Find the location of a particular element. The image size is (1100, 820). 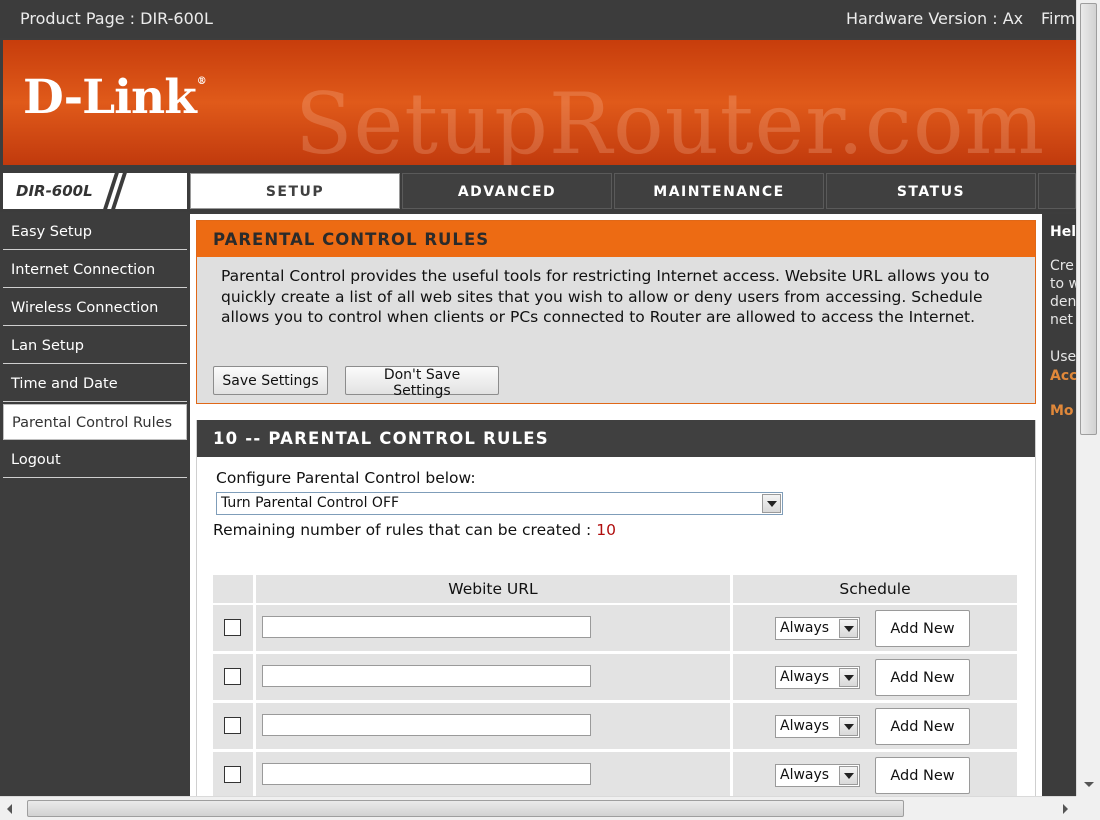

help-link-more: Mo is located at coordinates (1062, 411).